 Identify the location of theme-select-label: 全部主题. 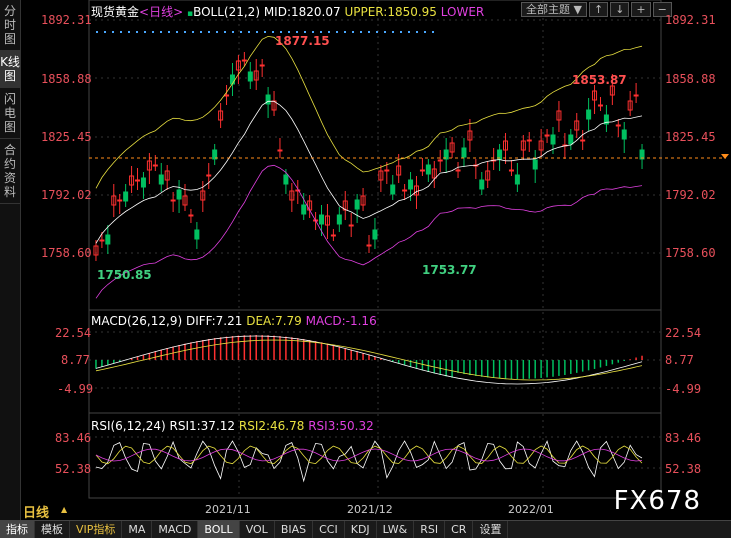
(548, 9).